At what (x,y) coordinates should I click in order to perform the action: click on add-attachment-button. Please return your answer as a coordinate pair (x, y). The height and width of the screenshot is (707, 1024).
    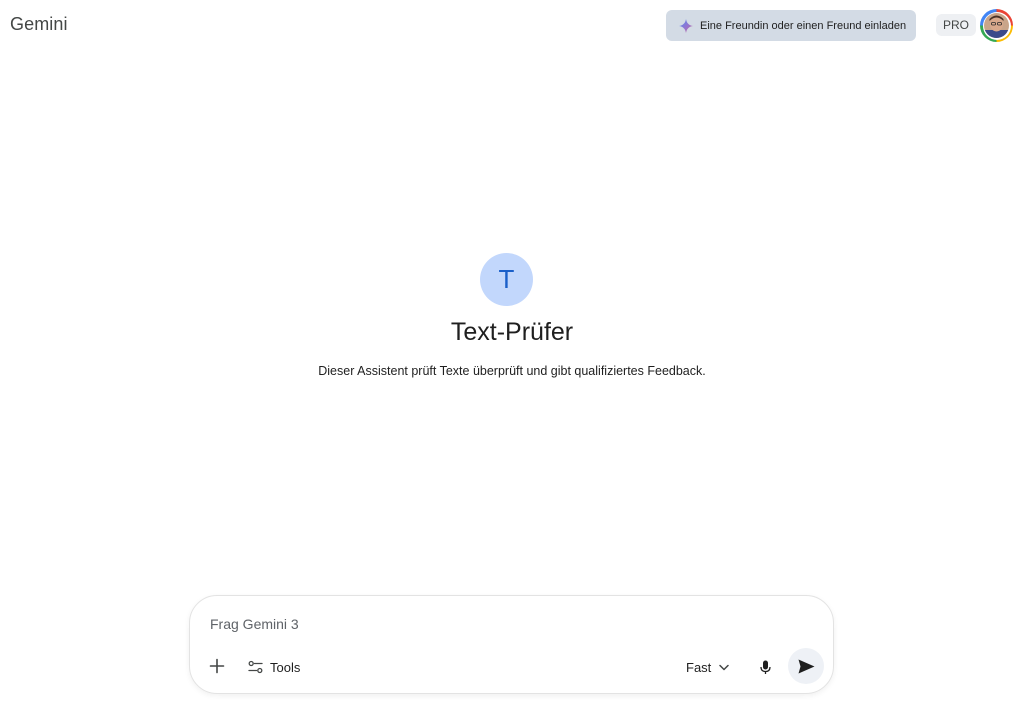
    Looking at the image, I should click on (217, 667).